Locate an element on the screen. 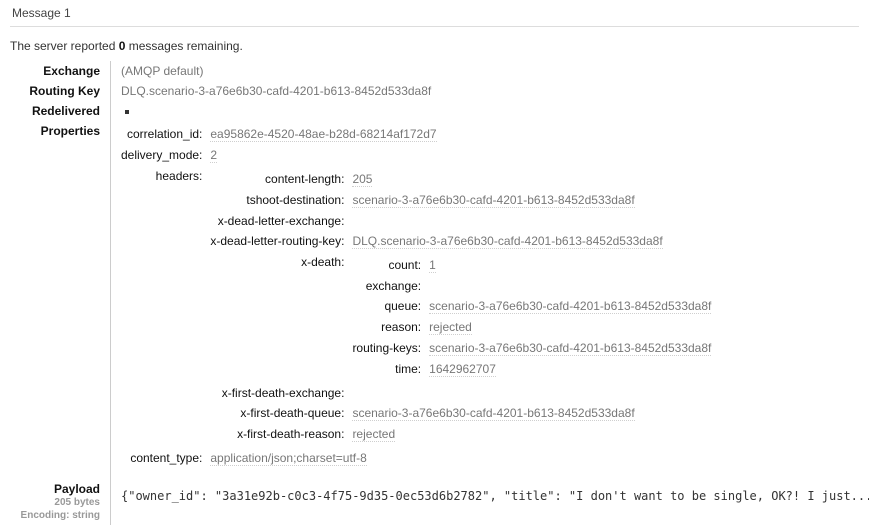 This screenshot has height=525, width=869. x-death-time-value: 1642962707 is located at coordinates (462, 369).